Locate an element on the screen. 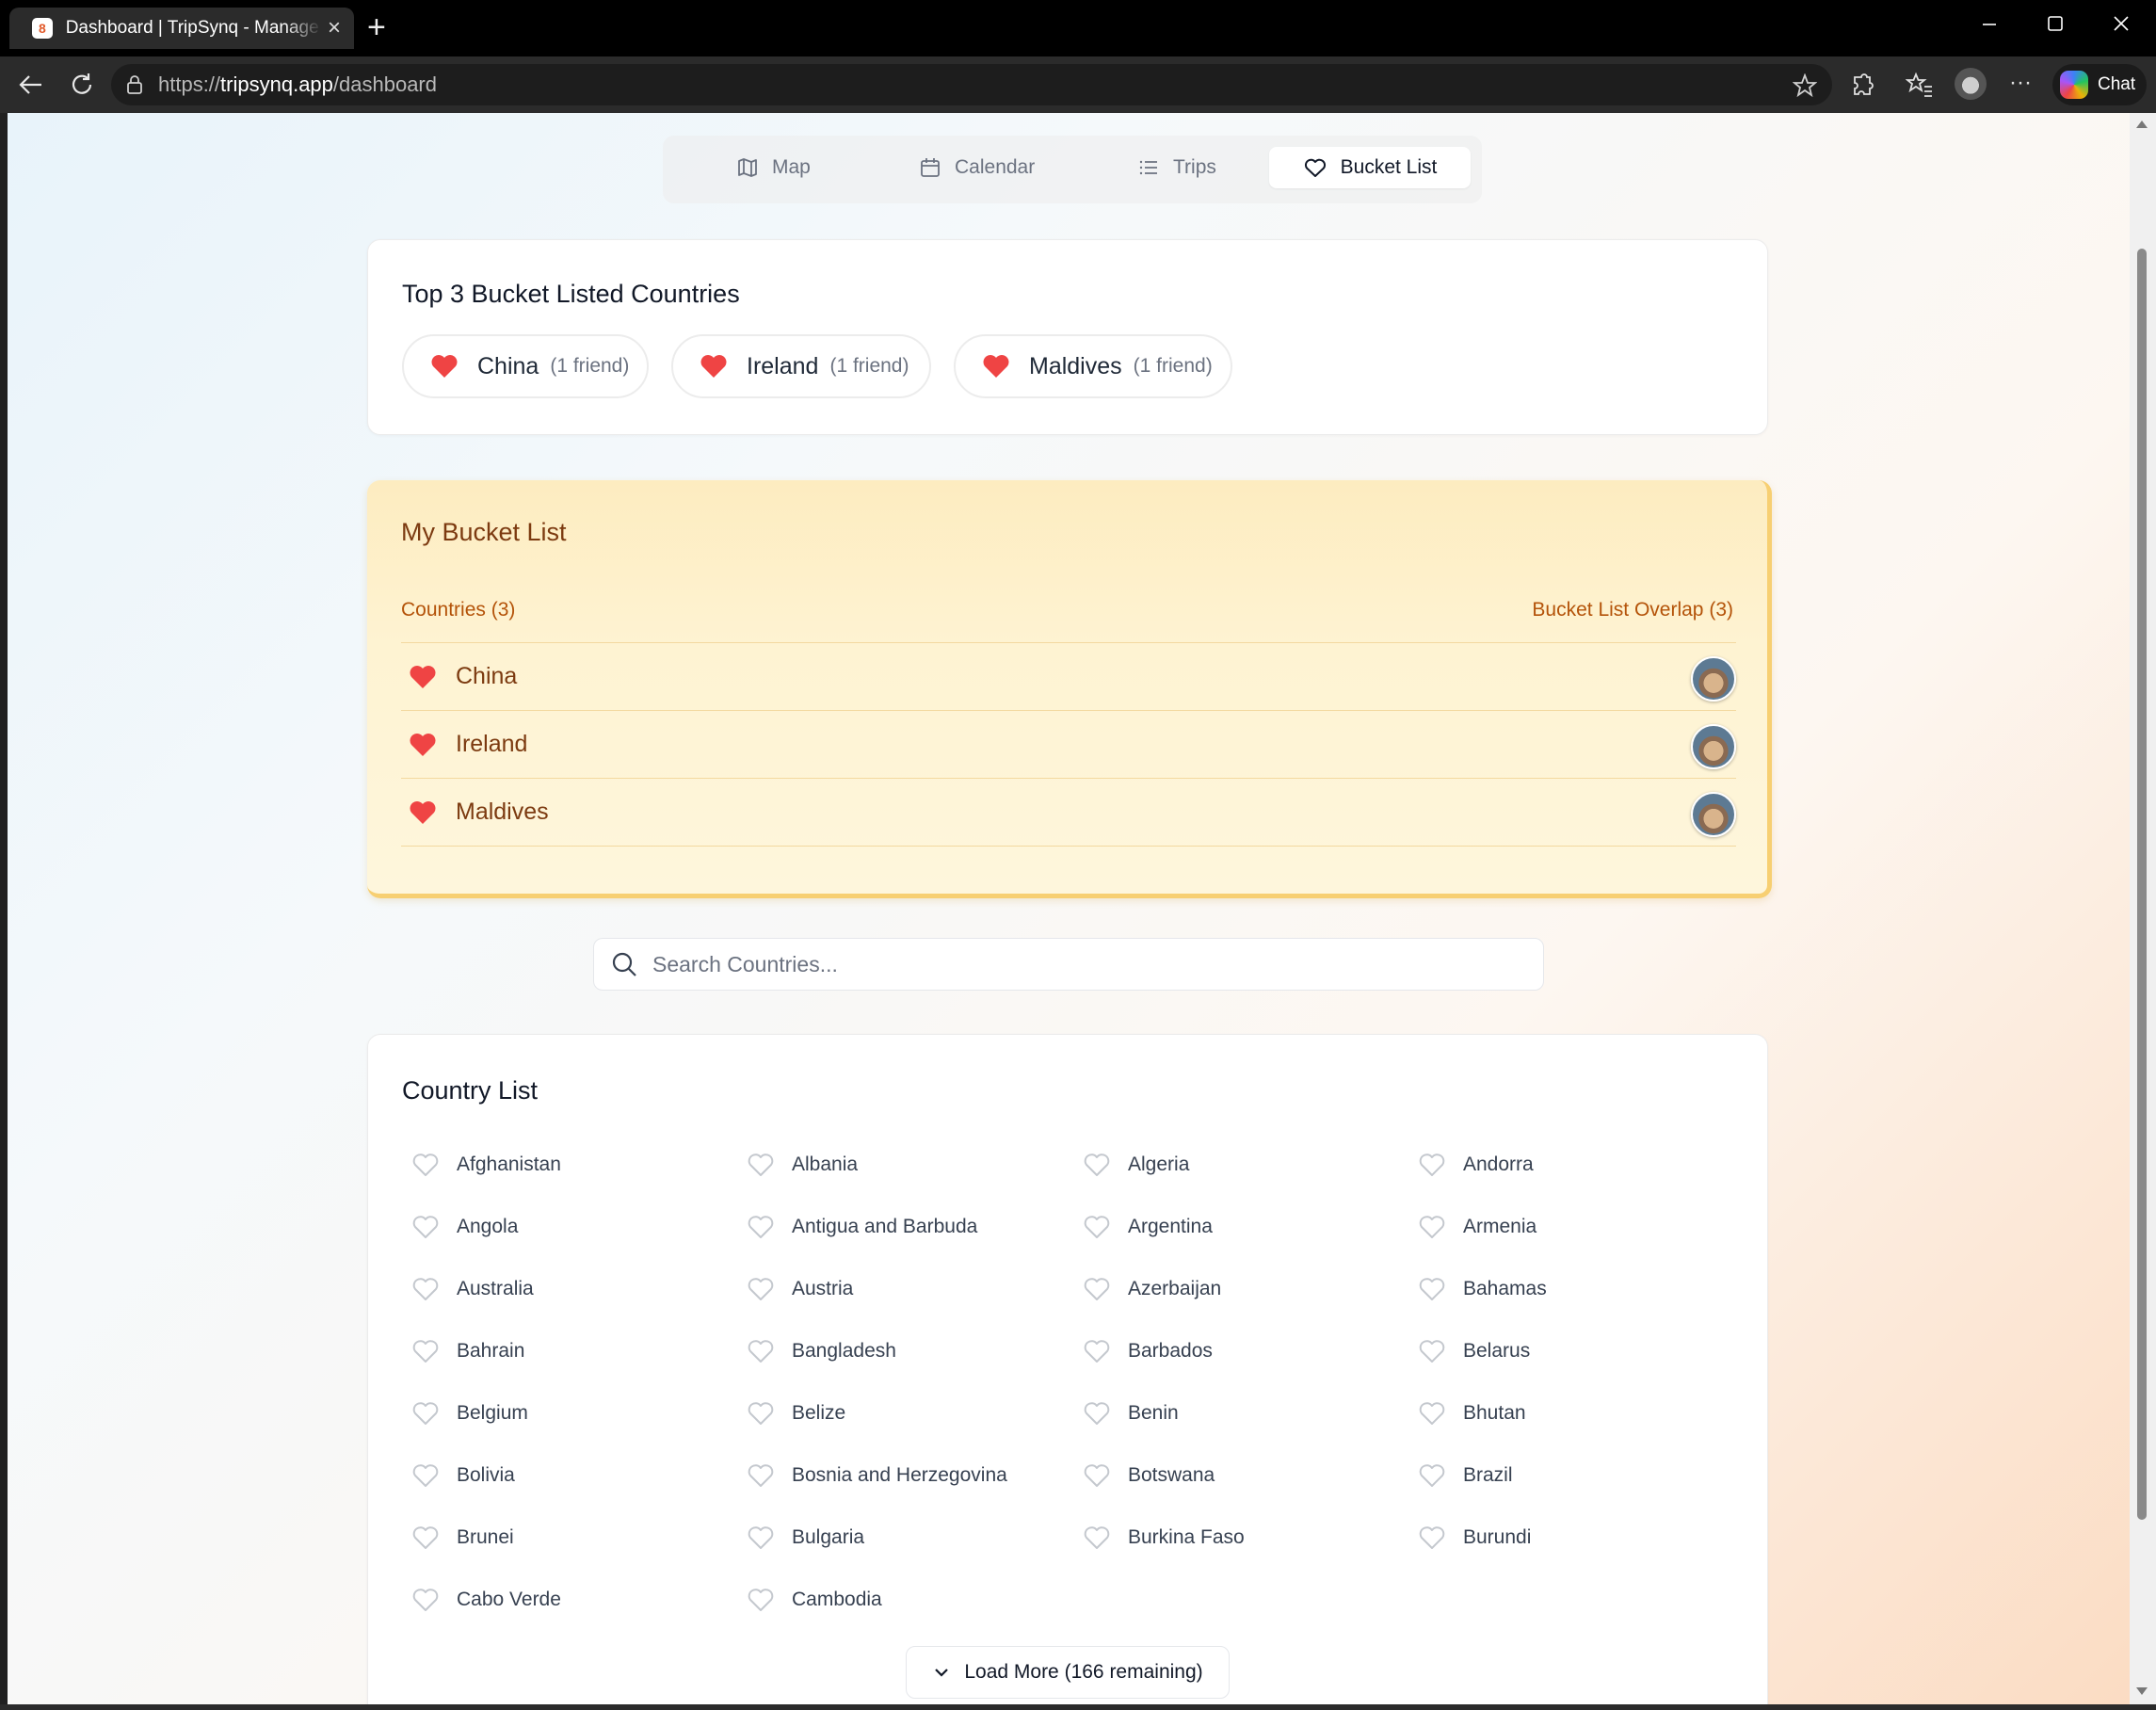 This screenshot has width=2156, height=1710. country-item: Belarus is located at coordinates (1474, 1351).